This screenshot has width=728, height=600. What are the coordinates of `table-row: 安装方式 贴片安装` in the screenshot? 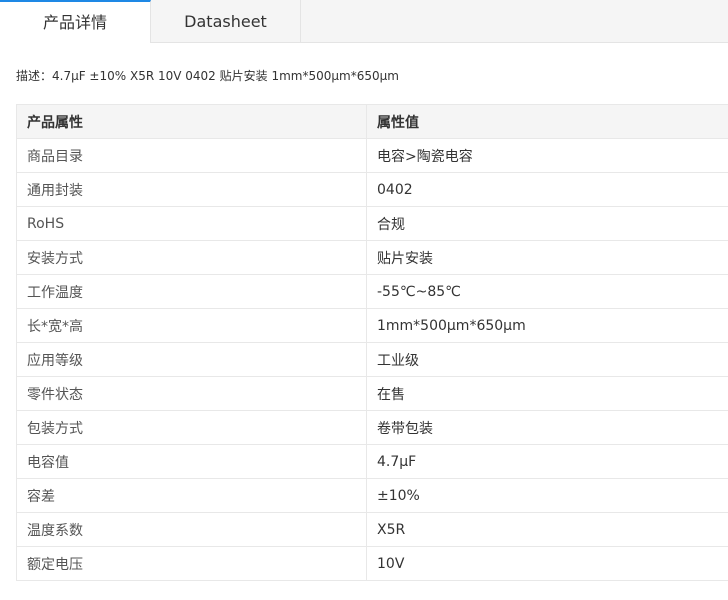 It's located at (372, 257).